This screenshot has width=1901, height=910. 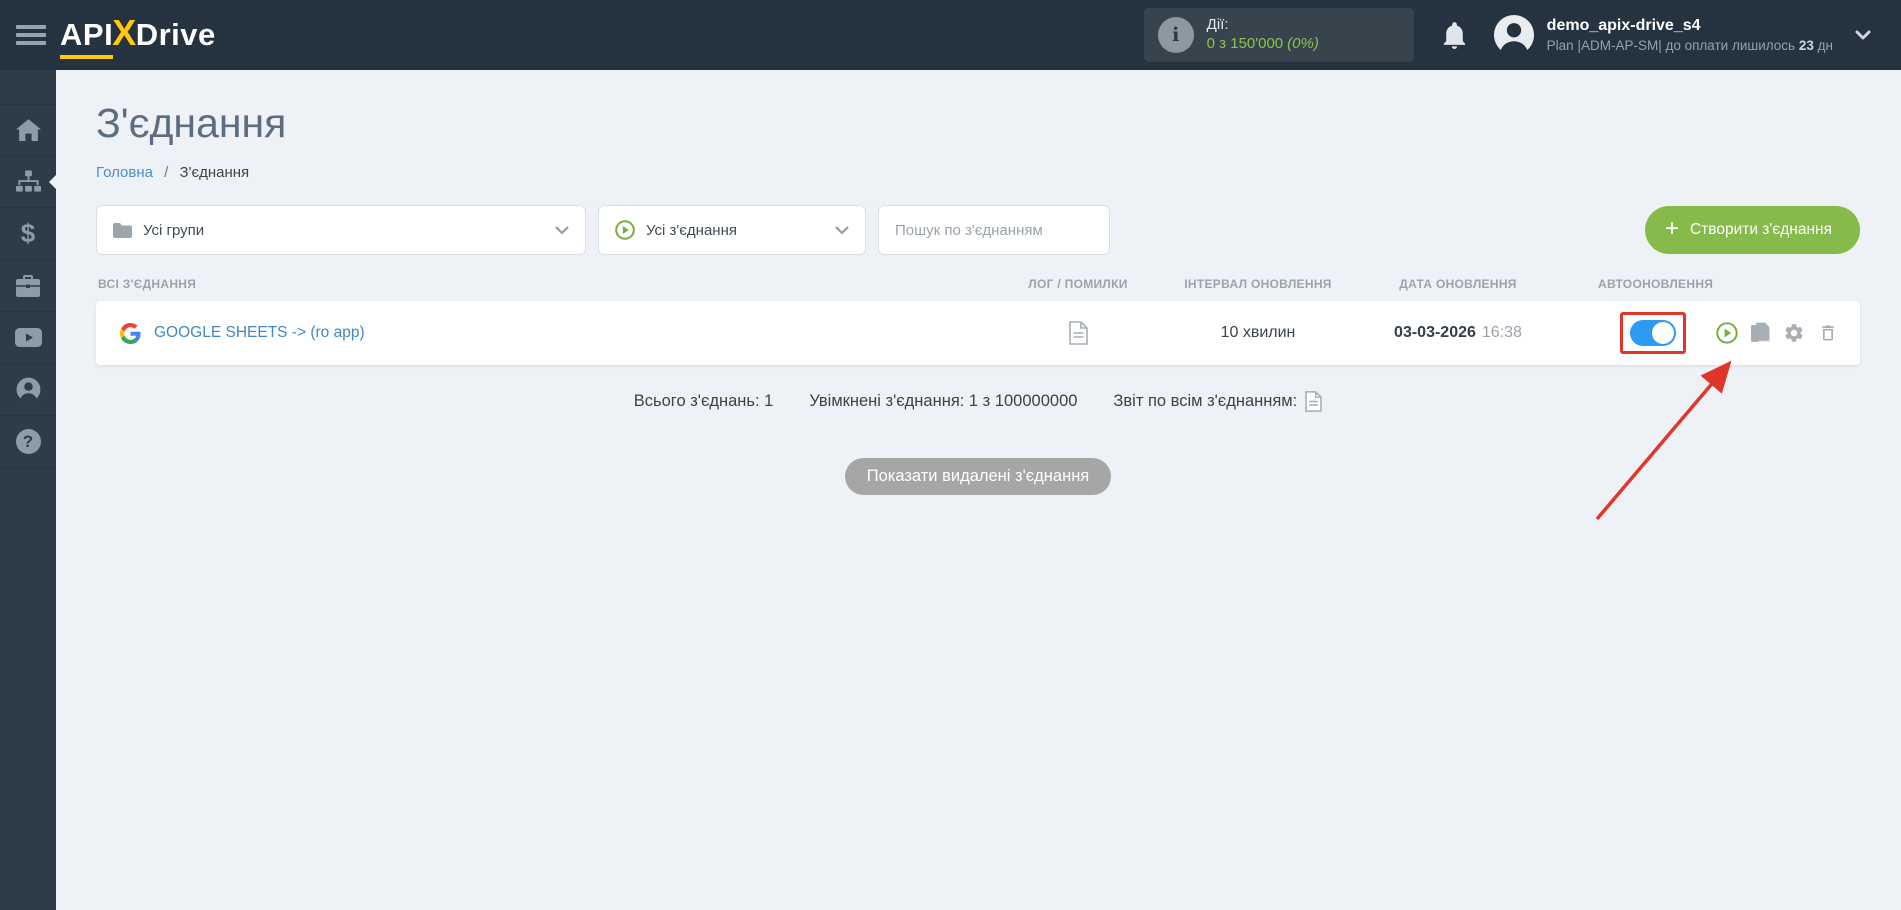 What do you see at coordinates (1454, 35) in the screenshot?
I see `notifications-bell-icon` at bounding box center [1454, 35].